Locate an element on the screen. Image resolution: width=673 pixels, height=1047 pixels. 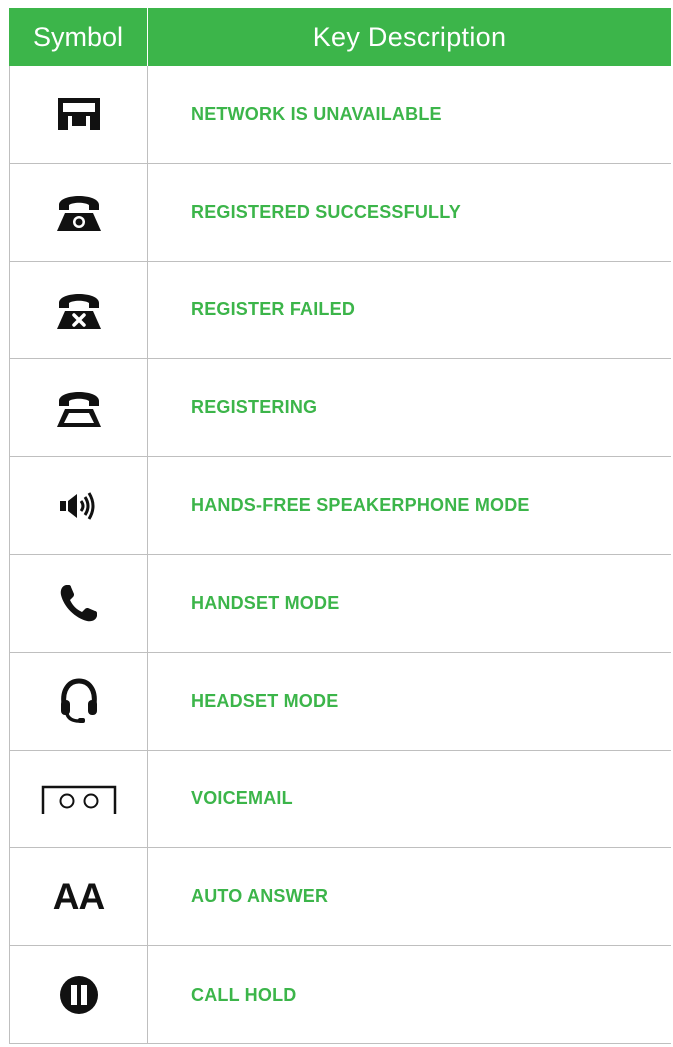
table-row: HANDS-FREE SPEAKERPHONE MODE is located at coordinates (340, 506).